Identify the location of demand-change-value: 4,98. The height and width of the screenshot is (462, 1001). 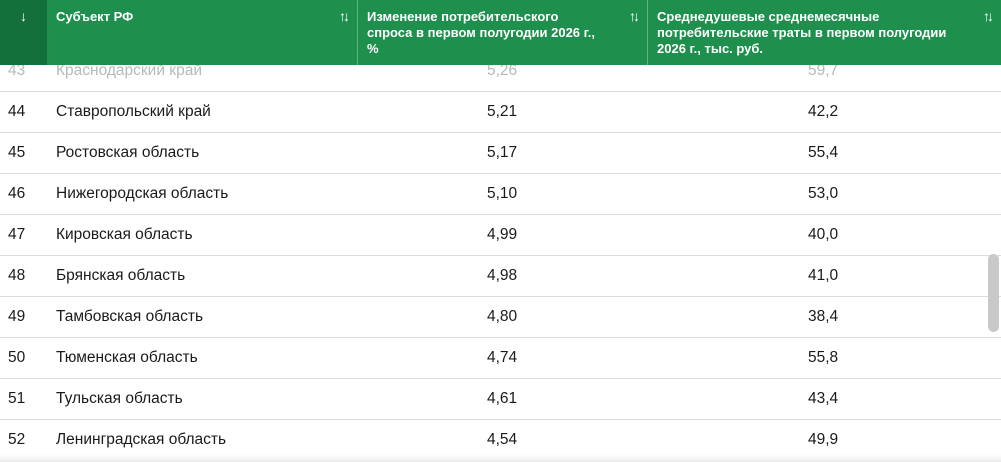
(502, 275).